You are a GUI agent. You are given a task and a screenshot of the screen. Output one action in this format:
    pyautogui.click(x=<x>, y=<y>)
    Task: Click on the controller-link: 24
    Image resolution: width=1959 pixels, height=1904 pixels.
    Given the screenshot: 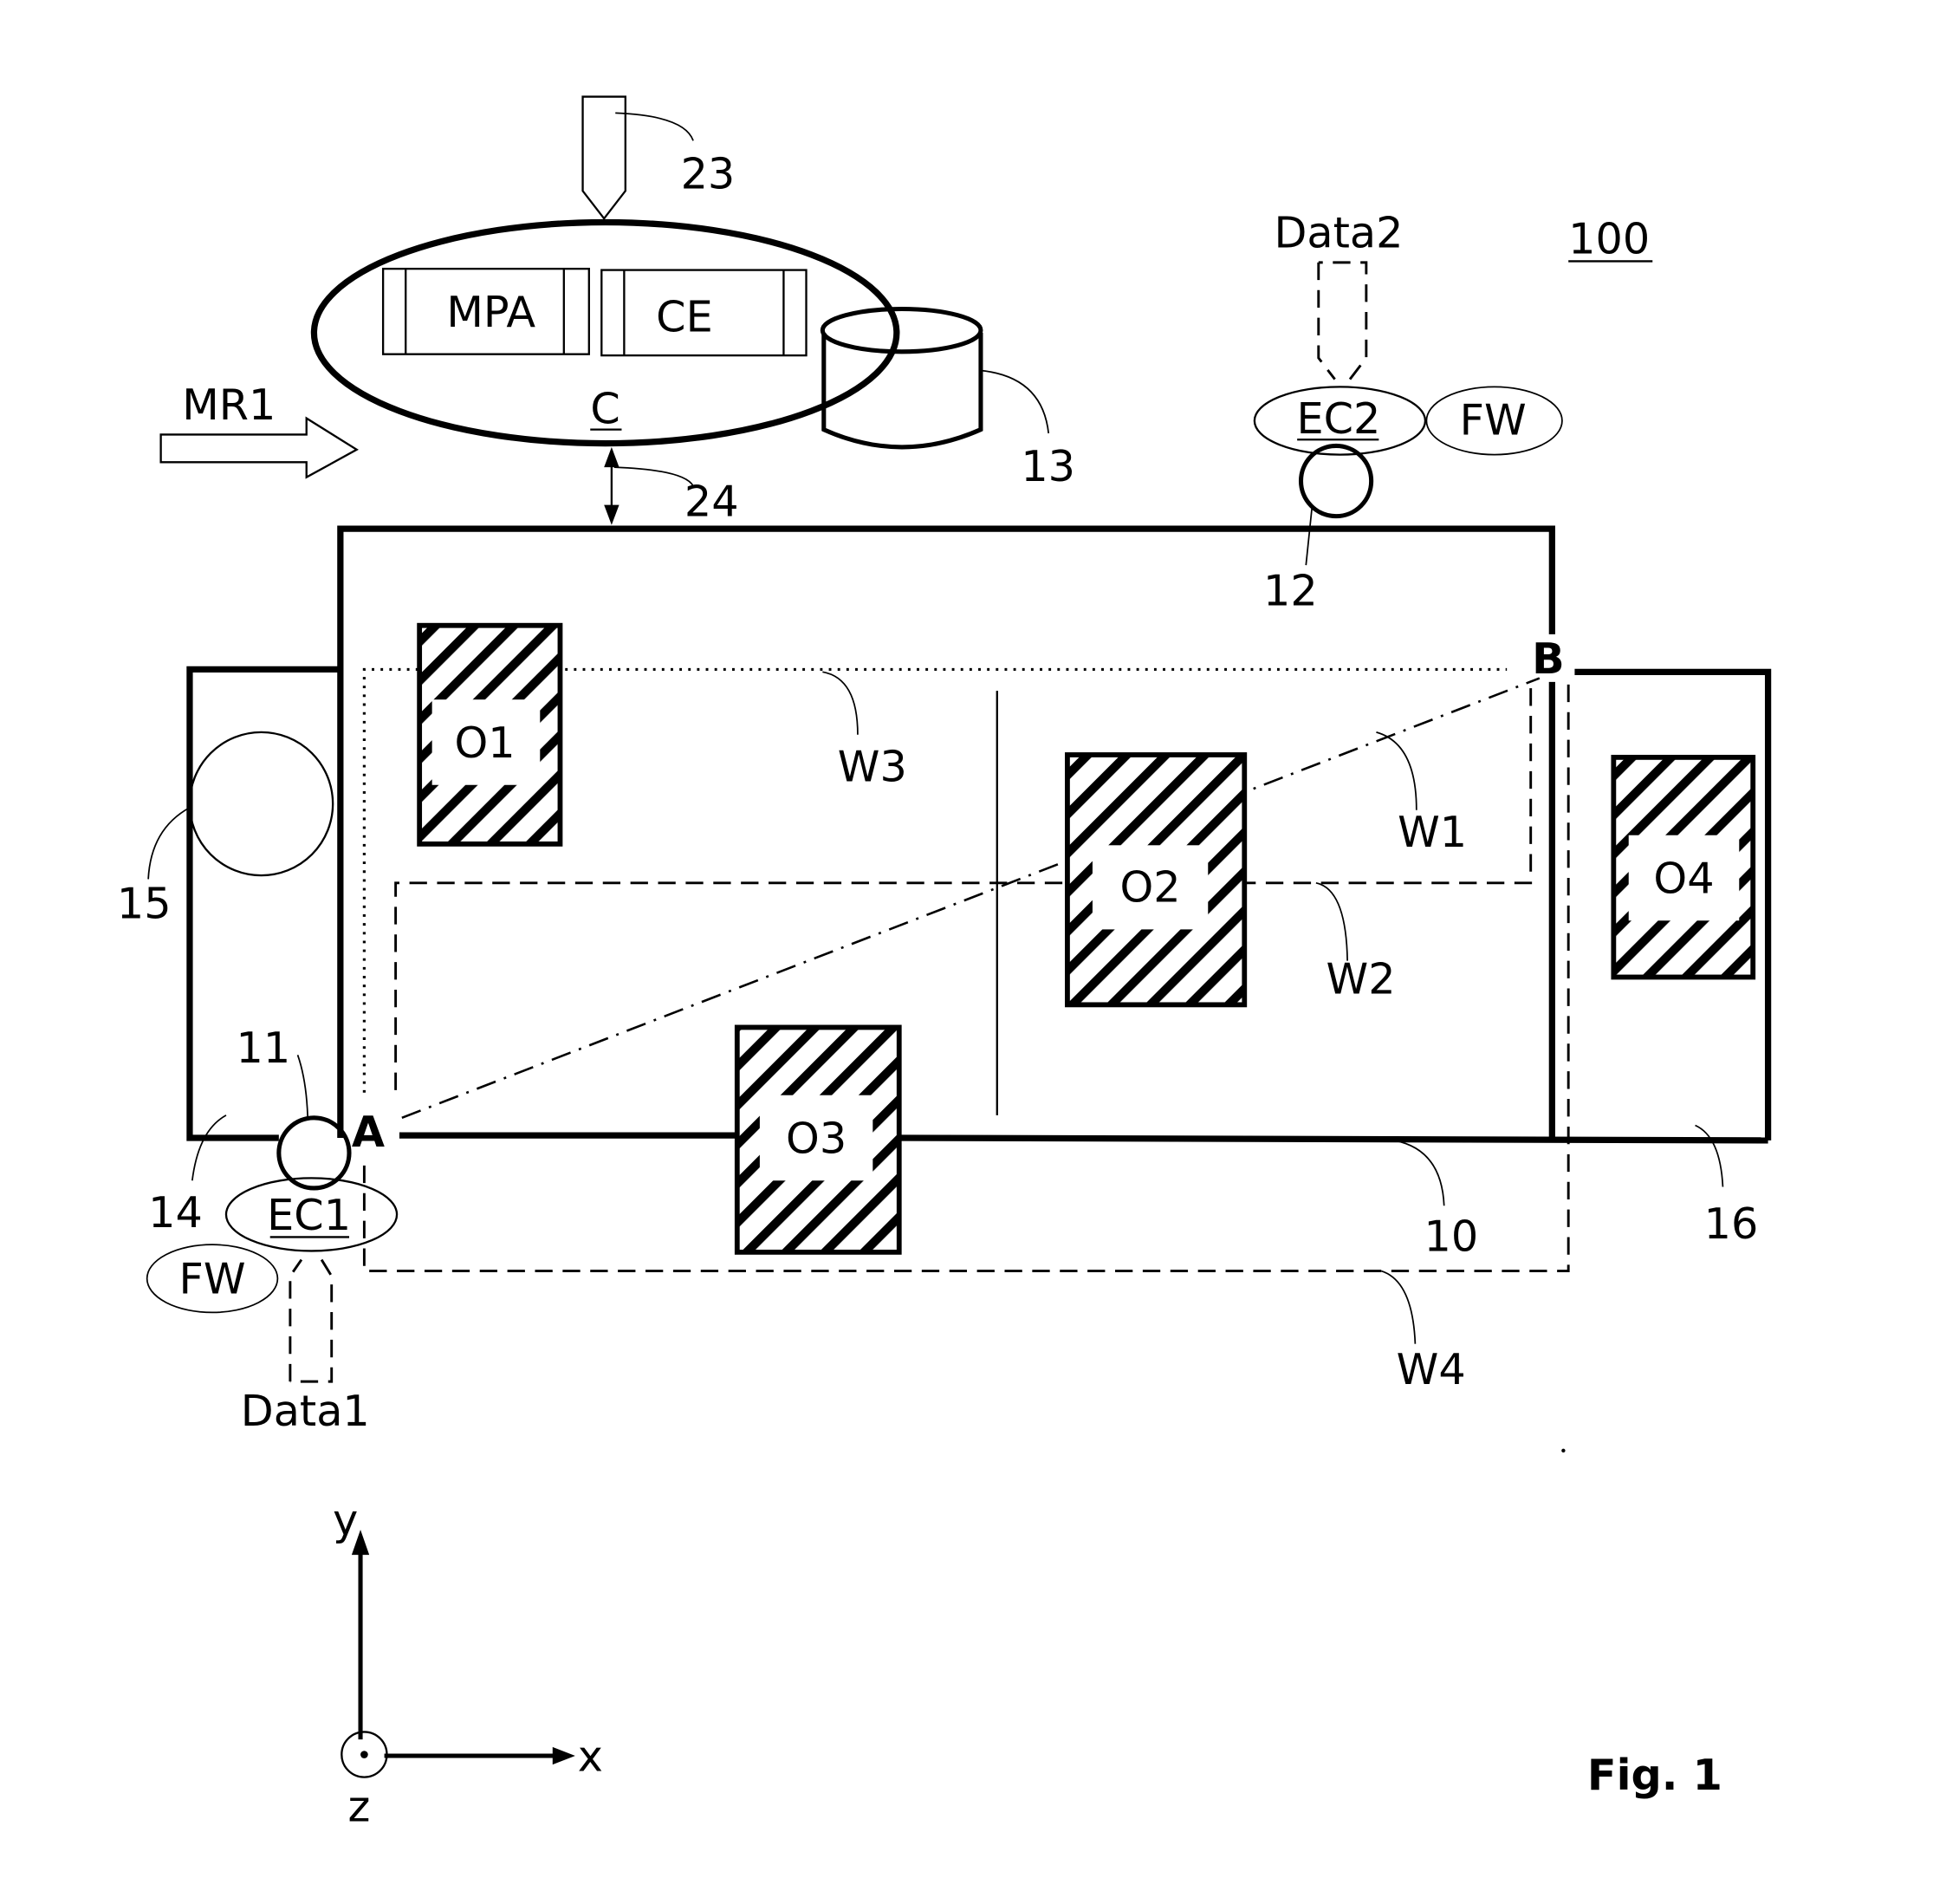 What is the action you would take?
    pyautogui.click(x=671, y=486)
    